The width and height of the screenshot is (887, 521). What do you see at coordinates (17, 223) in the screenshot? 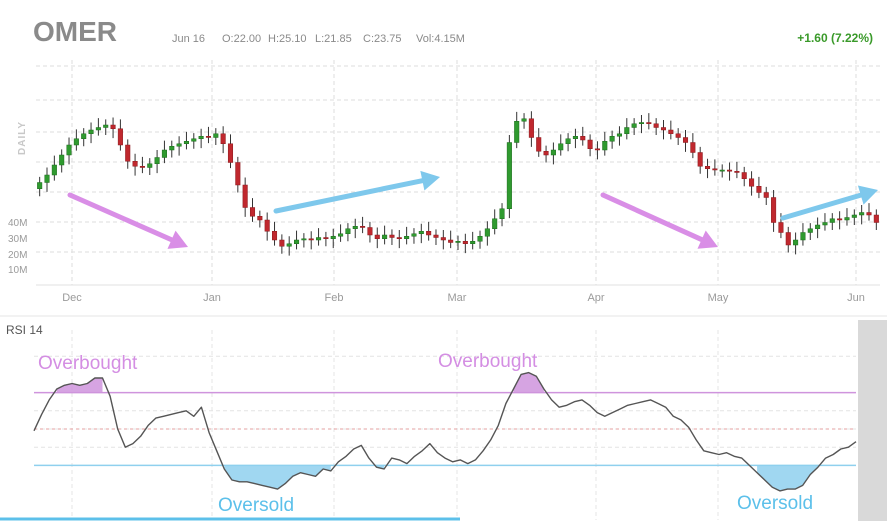
I see `volume-axis-label: 40M` at bounding box center [17, 223].